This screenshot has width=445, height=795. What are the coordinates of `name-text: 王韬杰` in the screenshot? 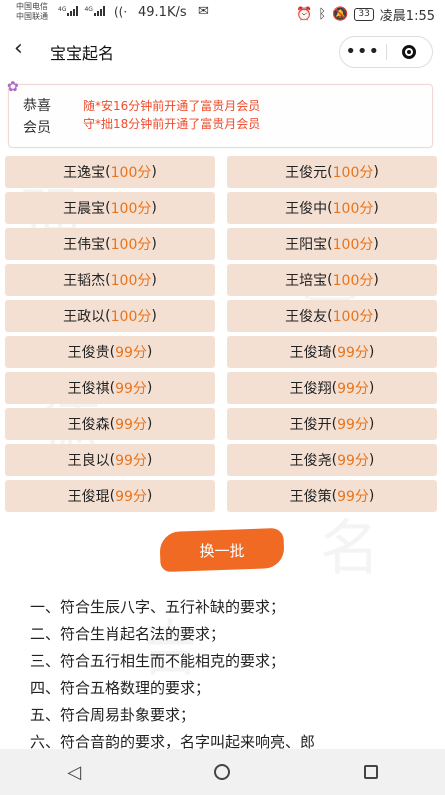 It's located at (84, 281).